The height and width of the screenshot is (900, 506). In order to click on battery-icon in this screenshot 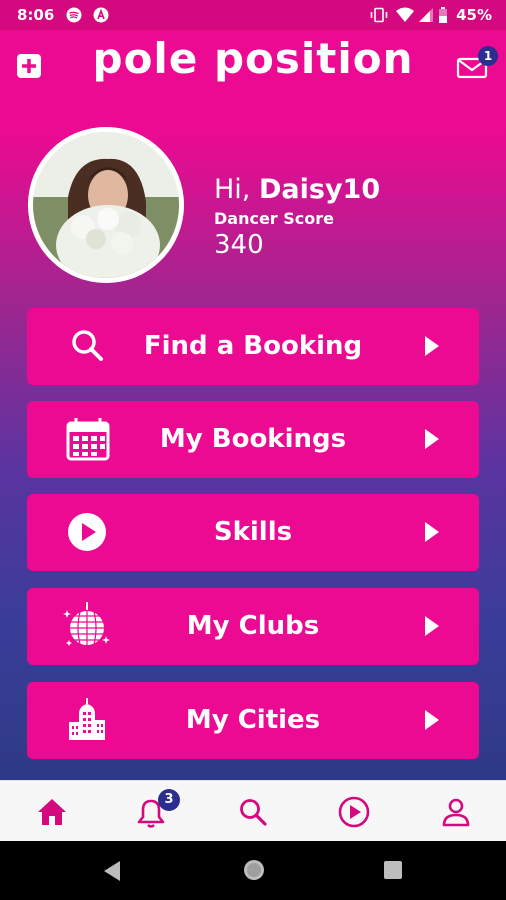, I will do `click(443, 15)`.